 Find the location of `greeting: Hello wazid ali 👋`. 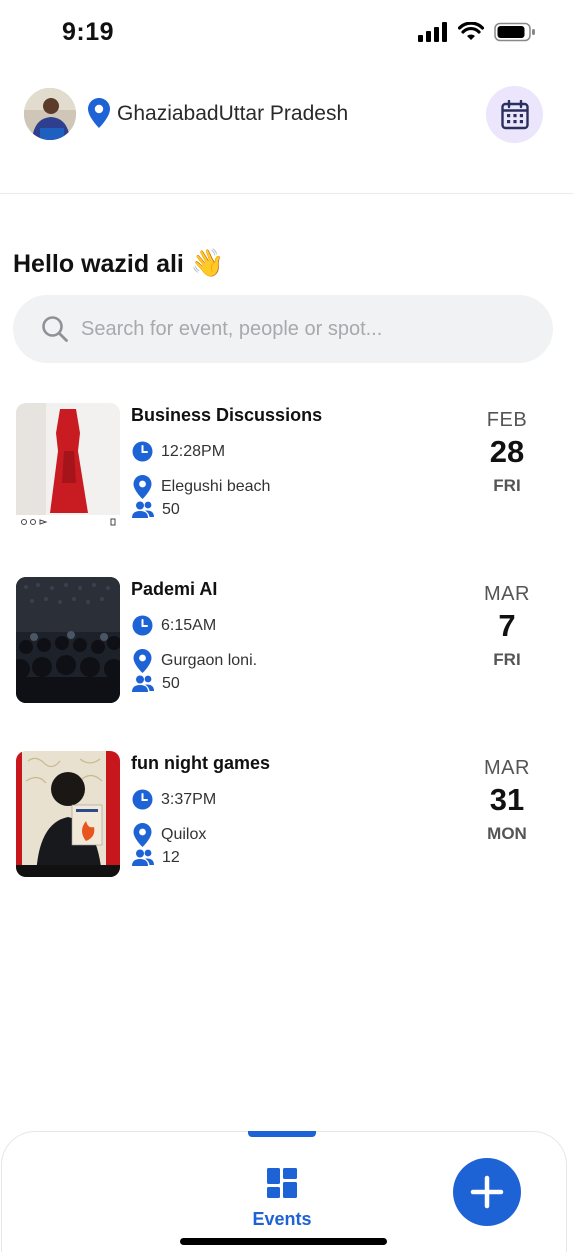

greeting: Hello wazid ali 👋 is located at coordinates (118, 263).